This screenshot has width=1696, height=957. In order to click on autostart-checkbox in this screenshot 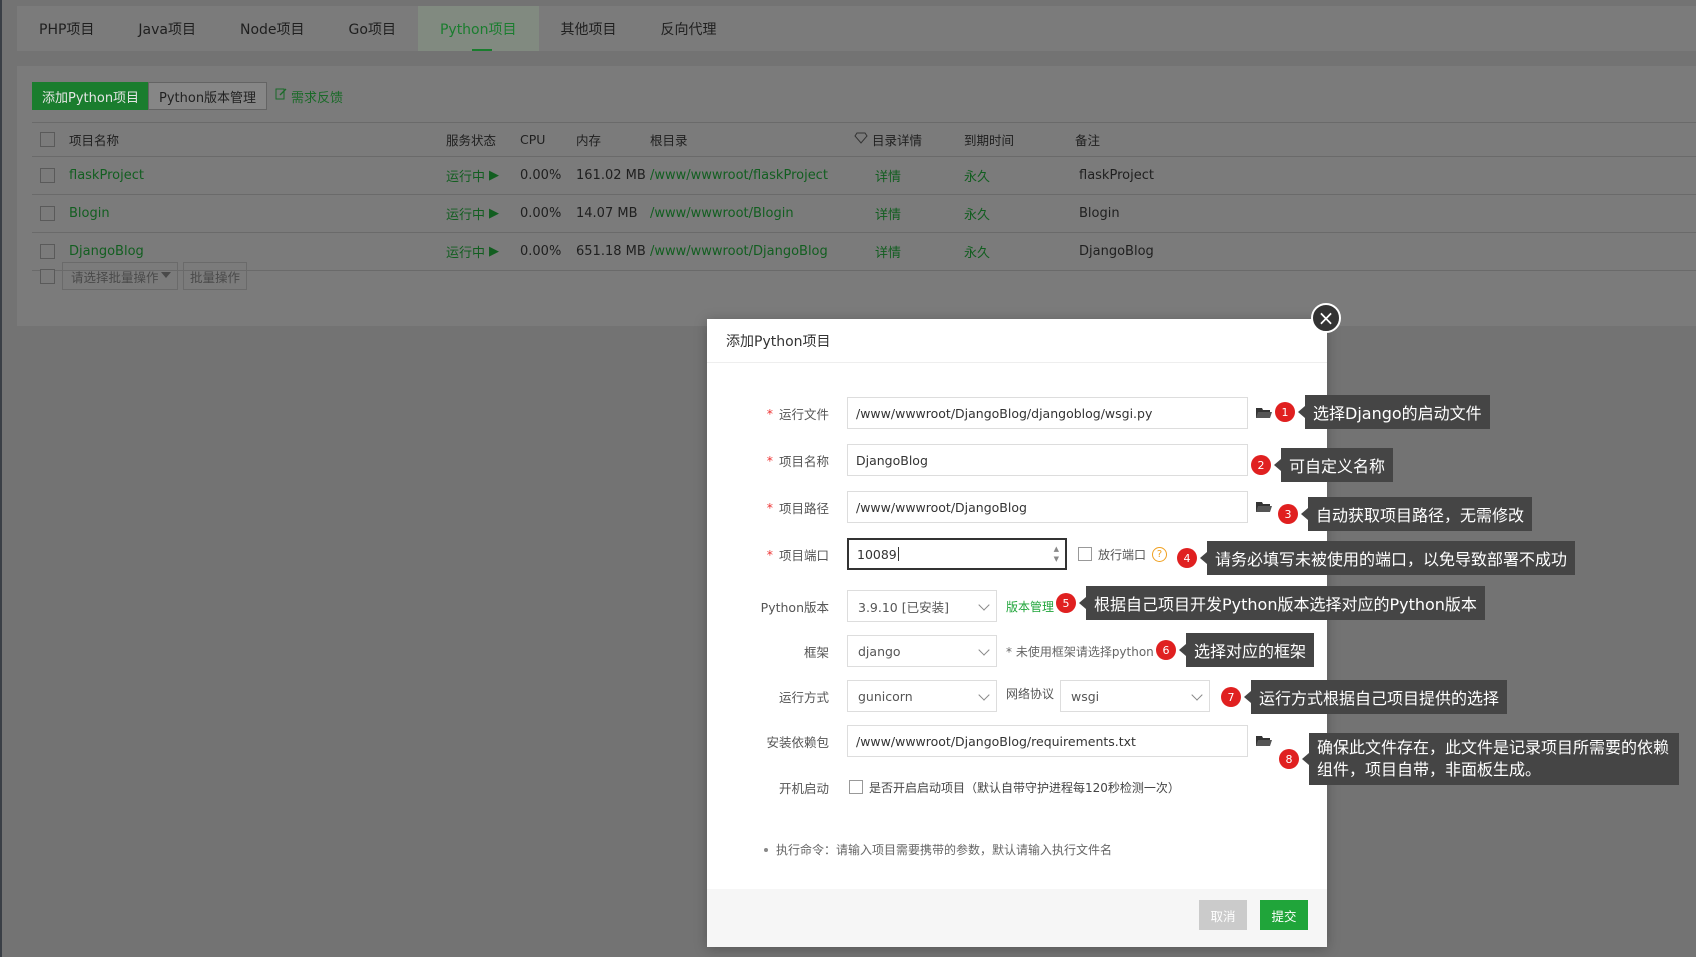, I will do `click(856, 787)`.